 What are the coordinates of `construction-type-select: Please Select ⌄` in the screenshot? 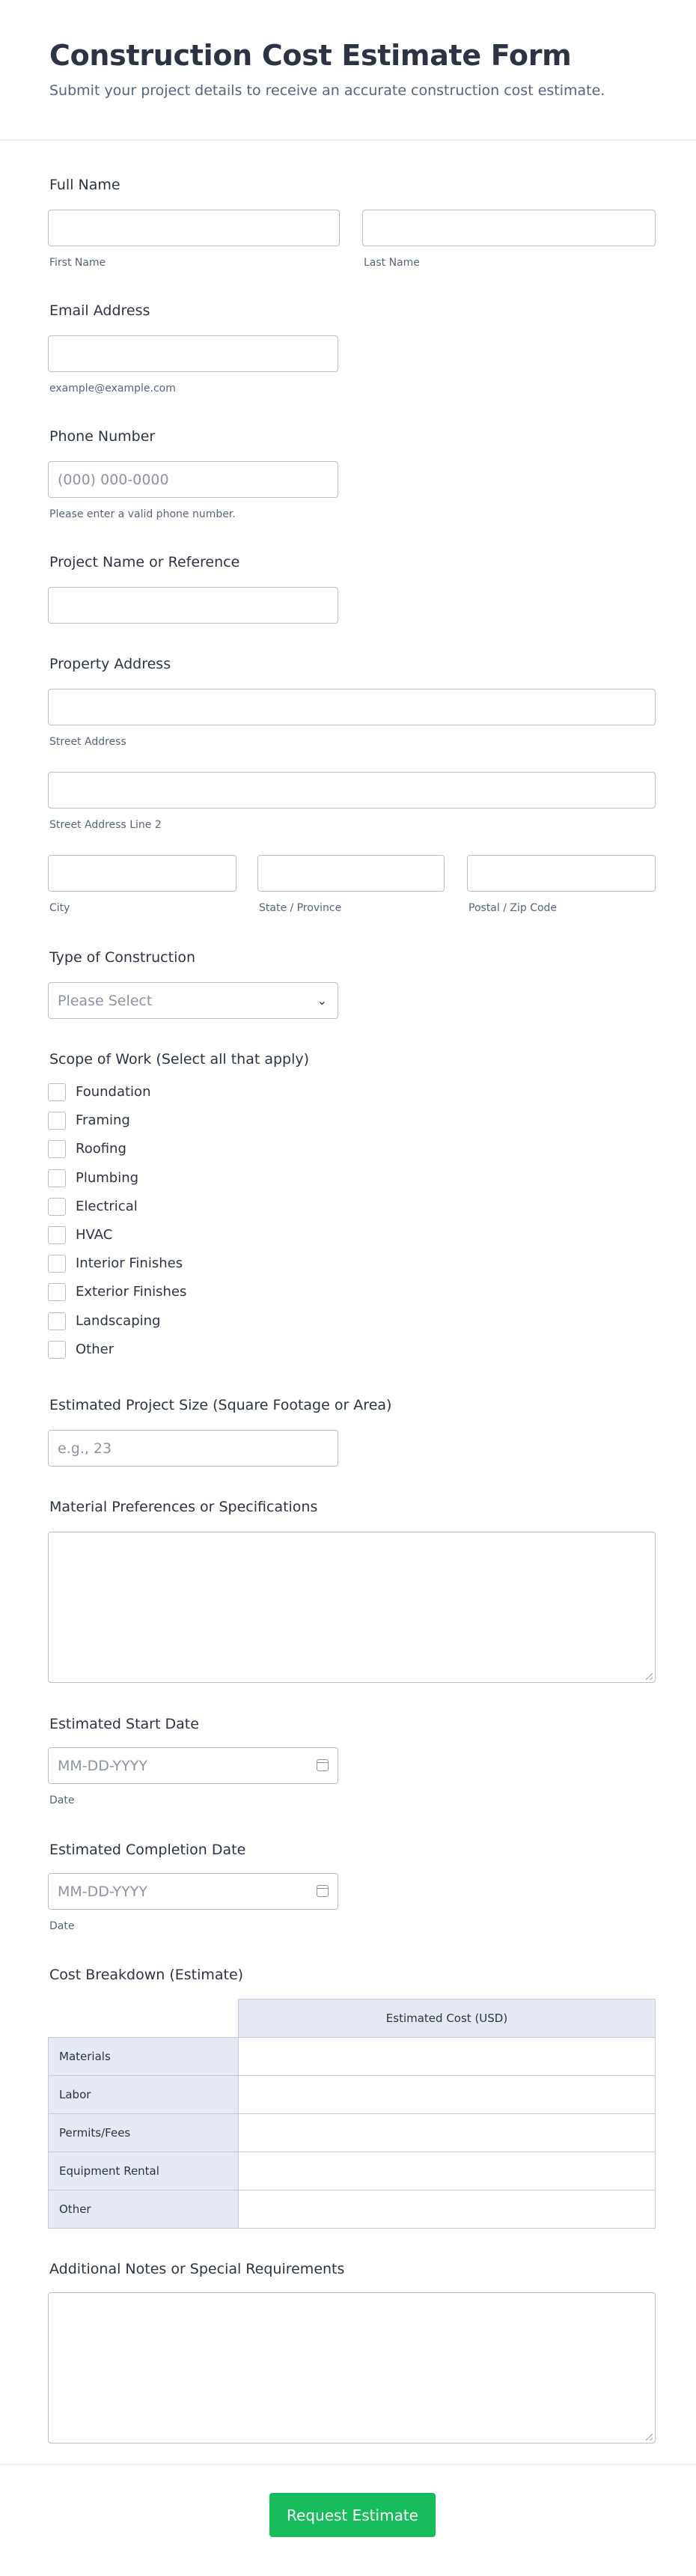 It's located at (193, 1000).